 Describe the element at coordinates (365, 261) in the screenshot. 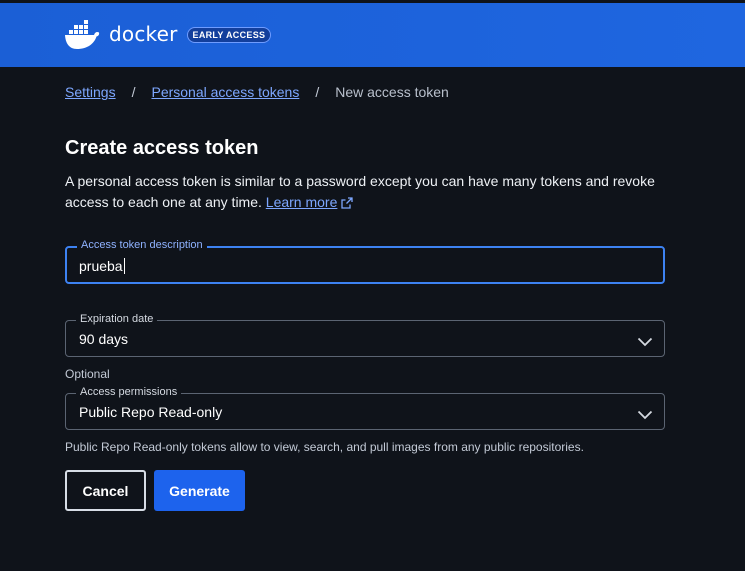

I see `access-token-description-field: Access token description prueba` at that location.